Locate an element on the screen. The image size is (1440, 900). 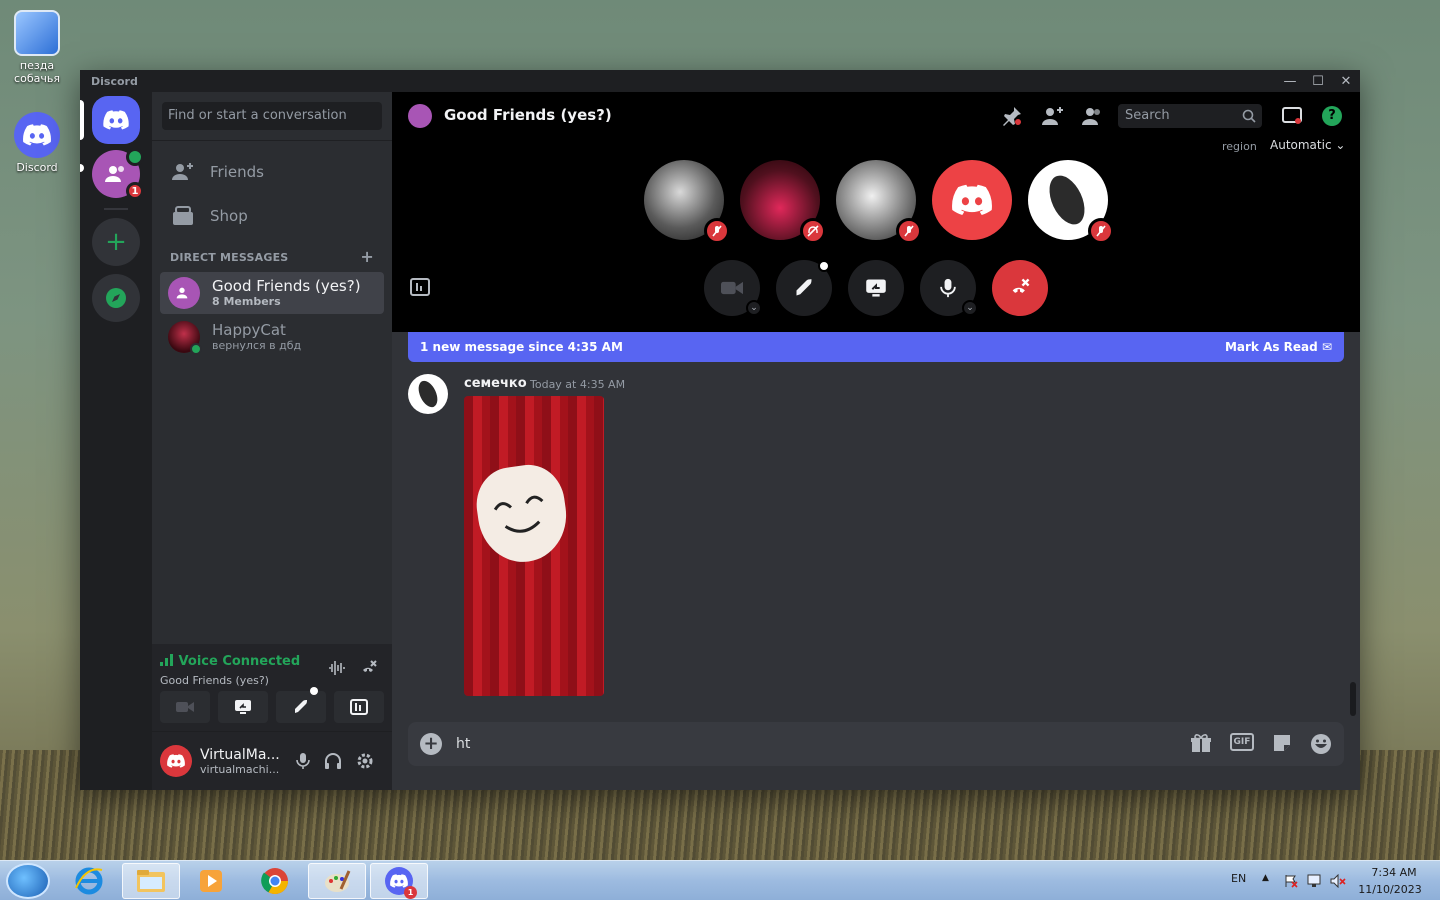
home-button is located at coordinates (116, 120).